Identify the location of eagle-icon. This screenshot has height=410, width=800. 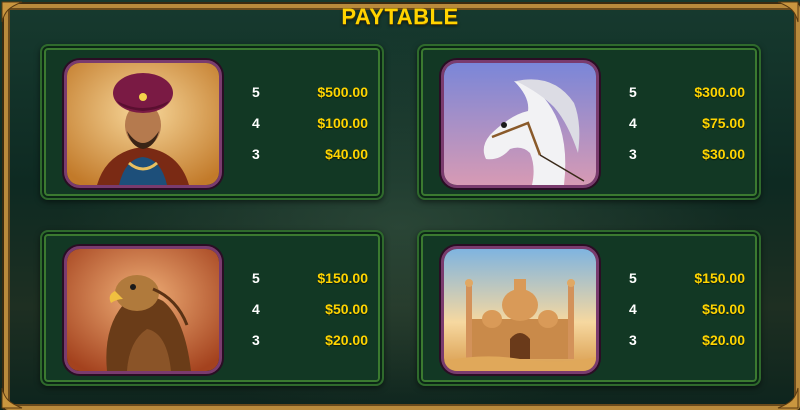
(143, 310).